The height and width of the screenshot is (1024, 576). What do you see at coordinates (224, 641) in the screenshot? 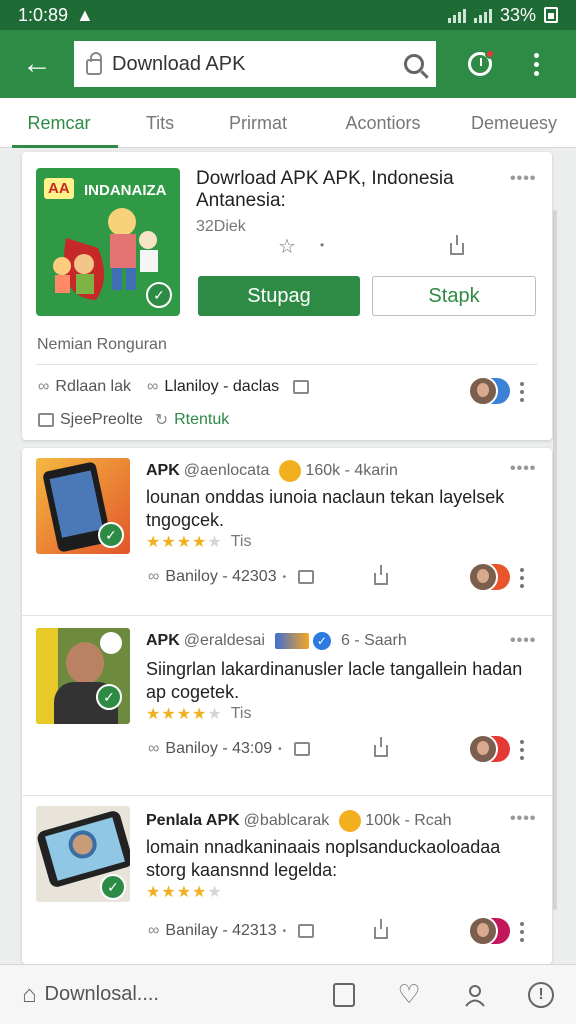
I see `post-handle: @eraldesai` at bounding box center [224, 641].